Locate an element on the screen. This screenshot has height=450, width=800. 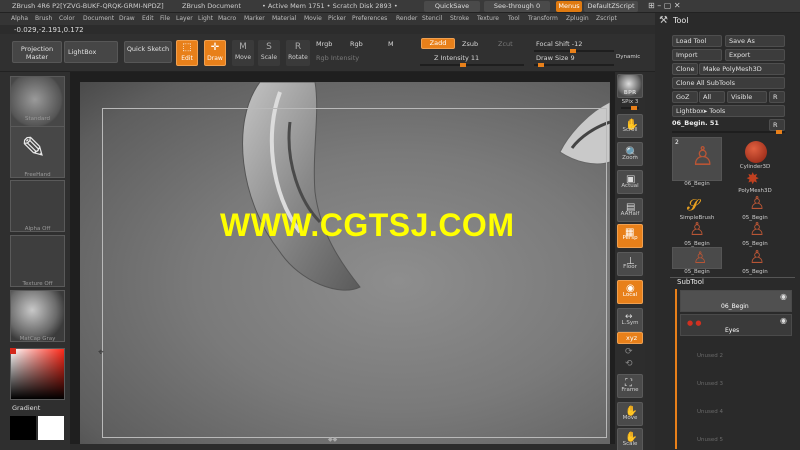
rotate-mode-button: R Rotate is located at coordinates (298, 53).